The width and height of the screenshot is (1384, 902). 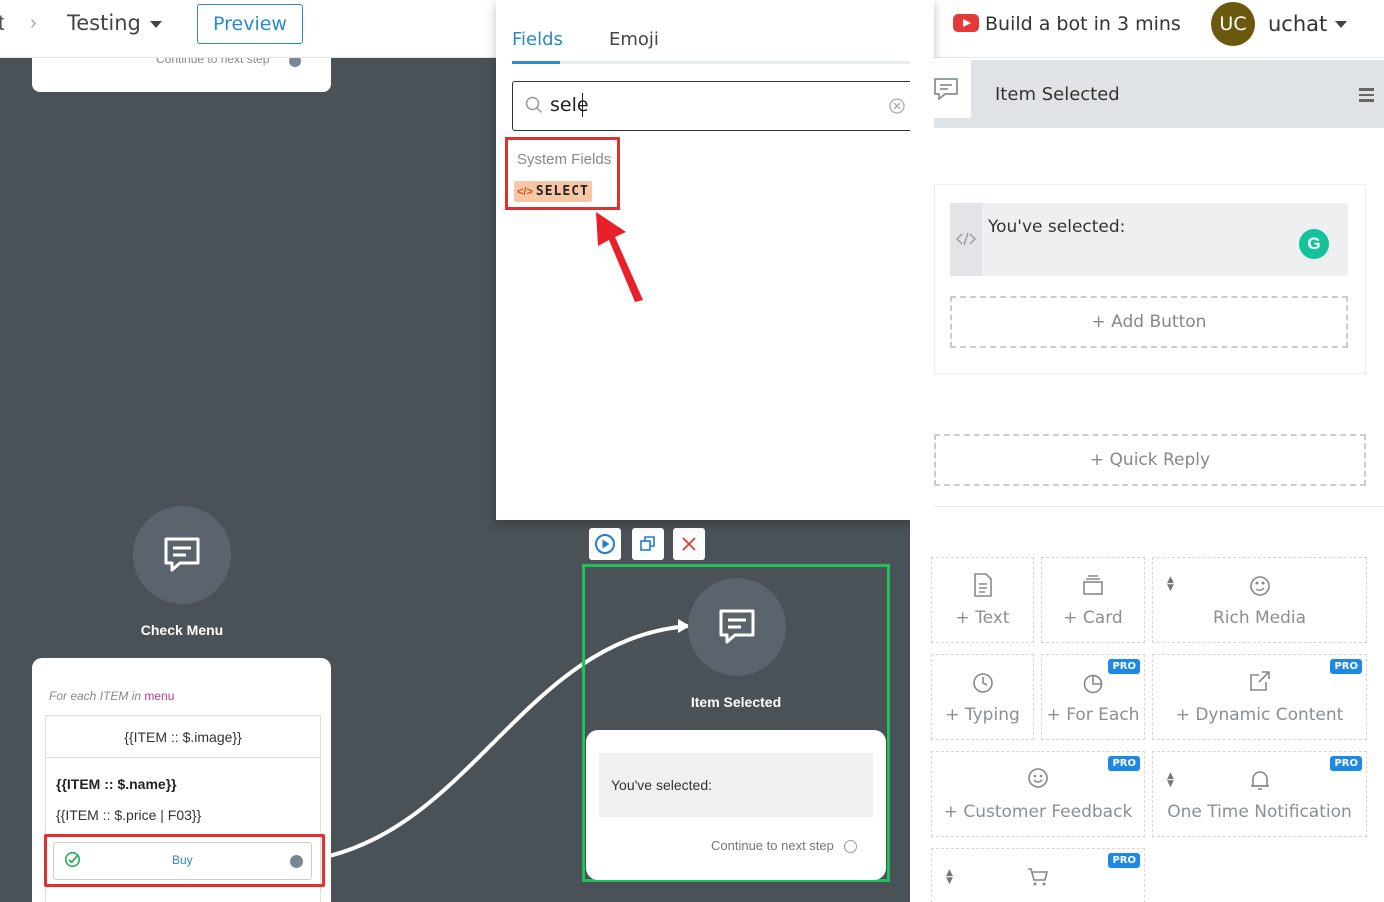 I want to click on hamburger-menu-icon, so click(x=1366, y=96).